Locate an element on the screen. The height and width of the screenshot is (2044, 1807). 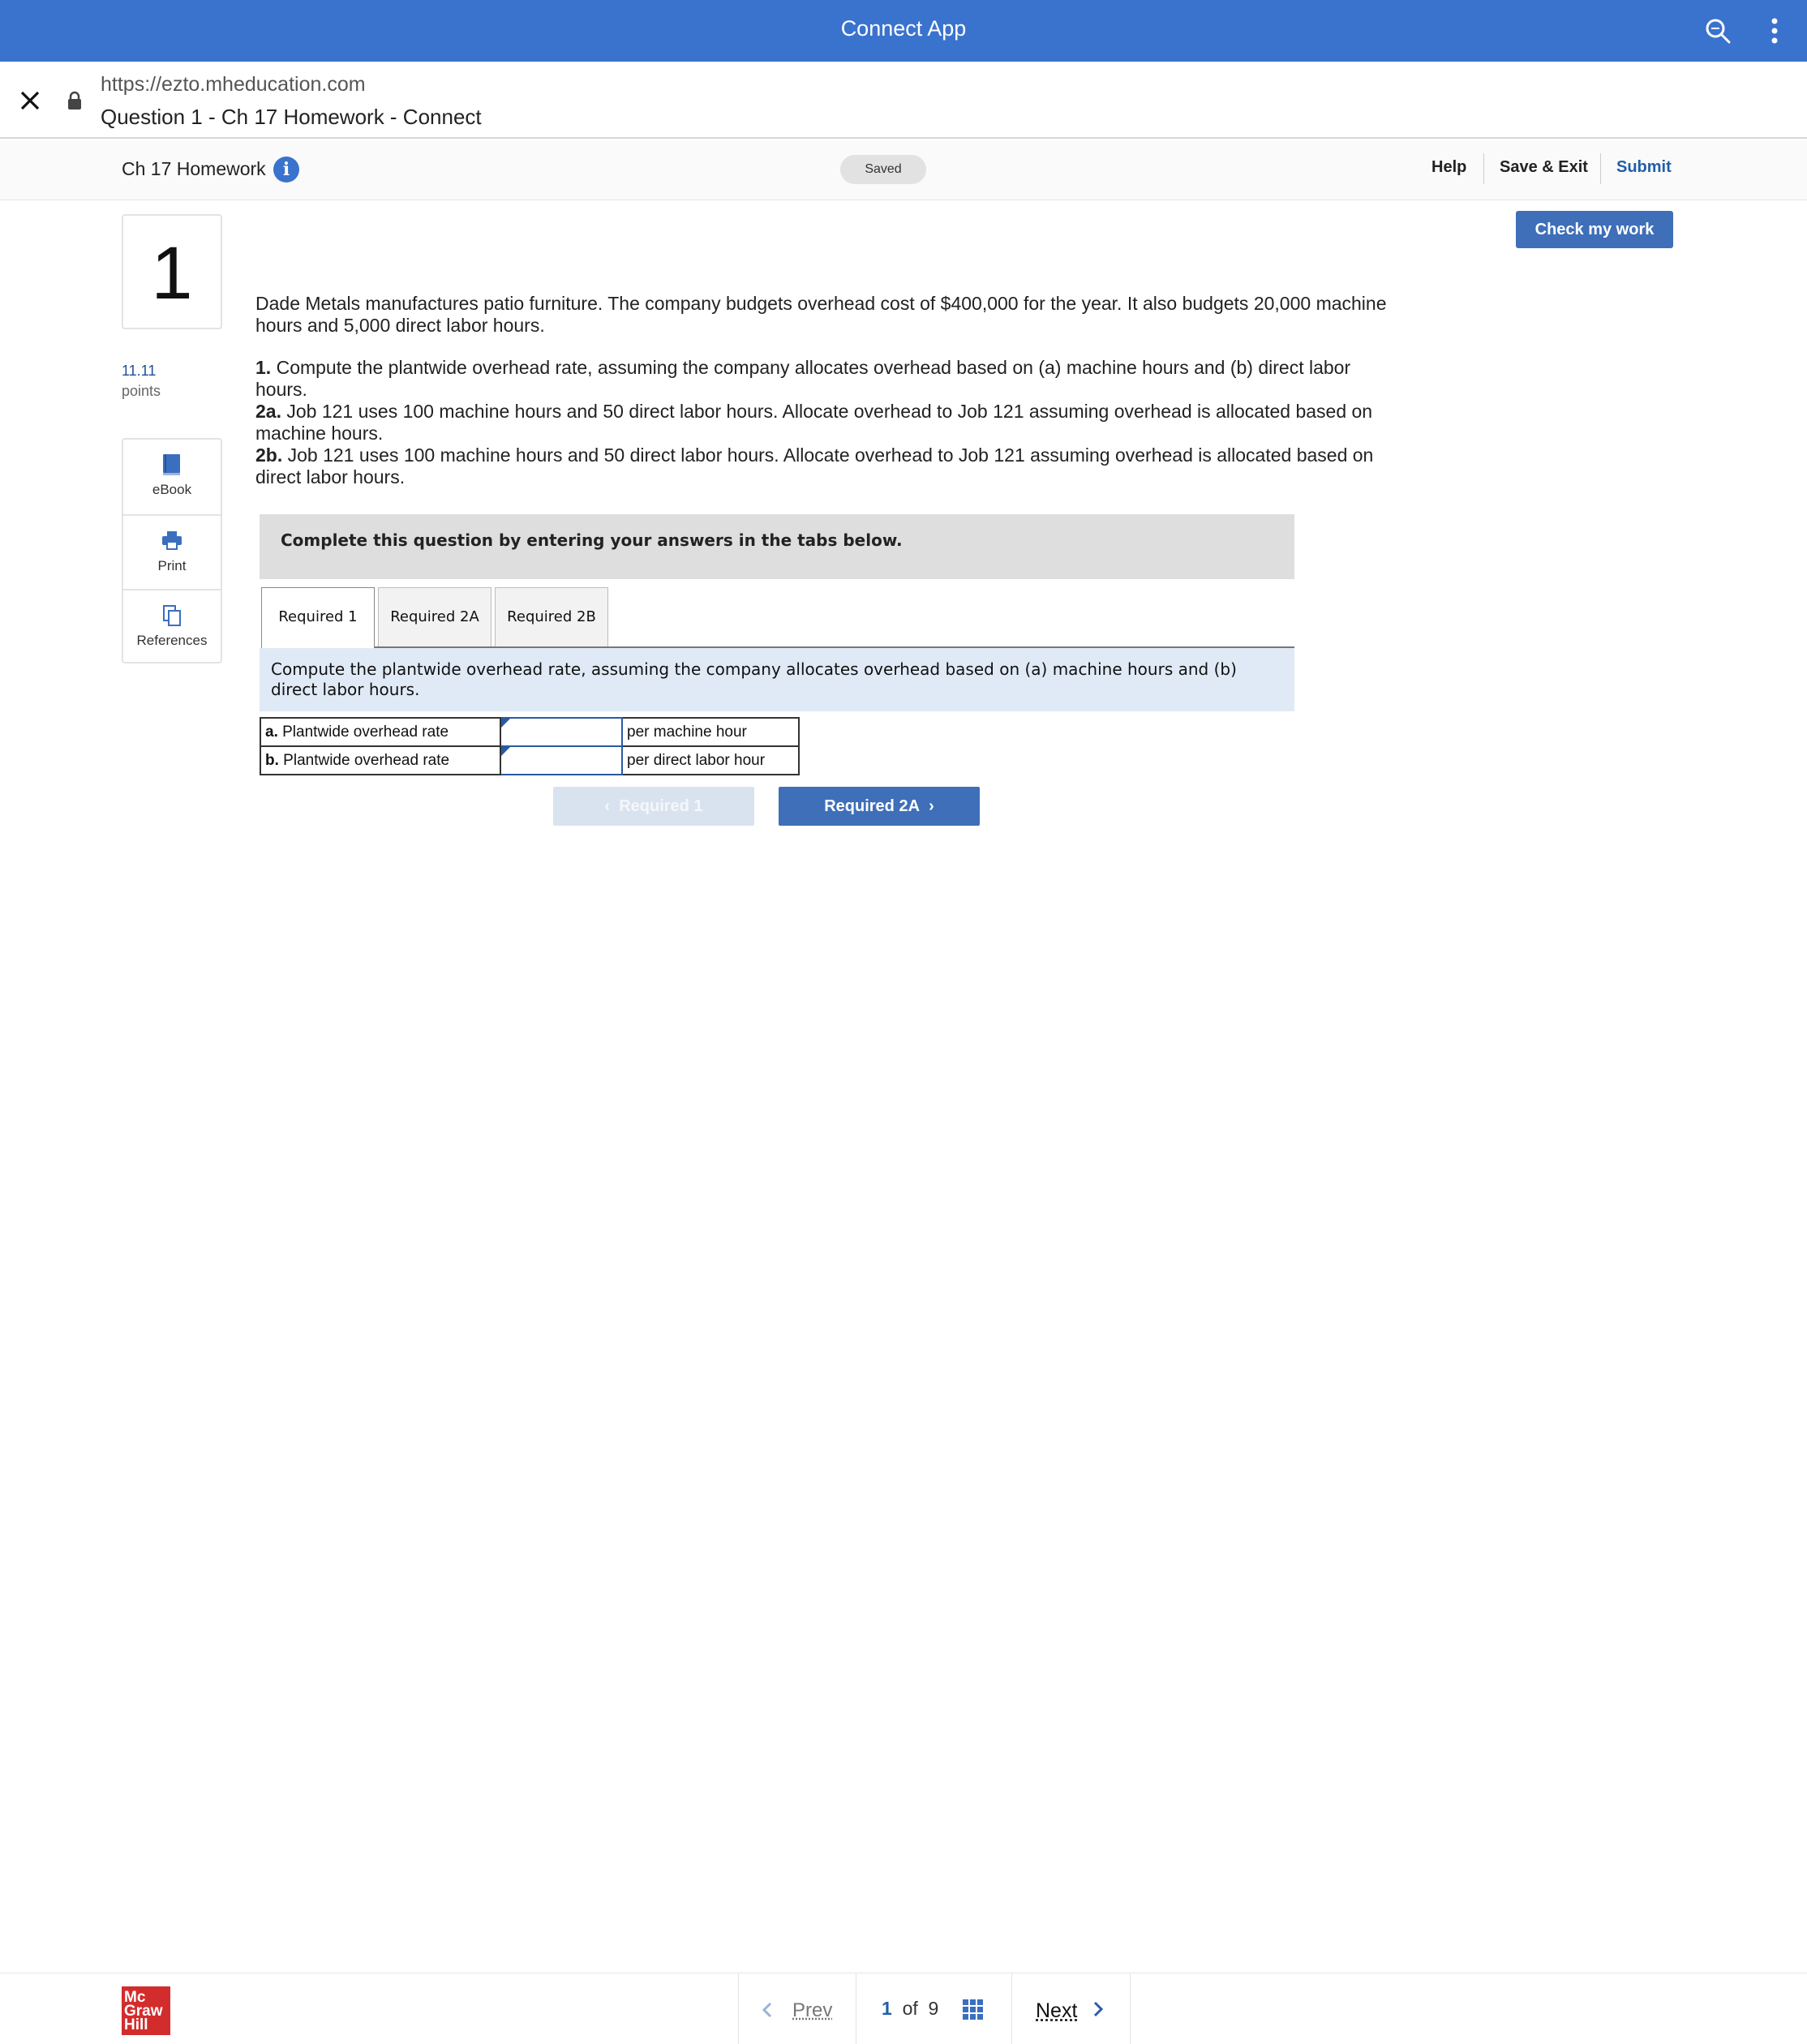
answer-row-label: b. Plantwide overhead rate is located at coordinates (381, 760).